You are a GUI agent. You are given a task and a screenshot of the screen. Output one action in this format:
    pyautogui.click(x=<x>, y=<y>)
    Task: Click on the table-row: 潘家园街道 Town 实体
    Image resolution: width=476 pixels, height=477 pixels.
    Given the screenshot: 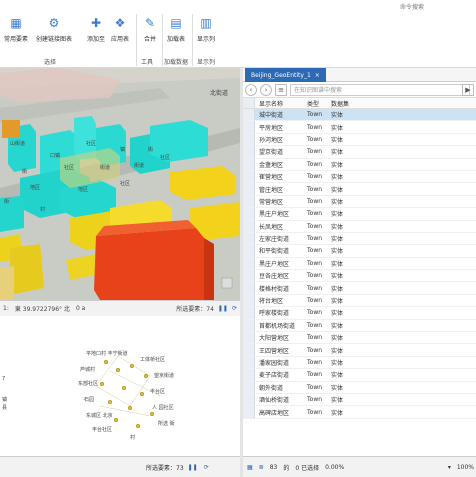 What is the action you would take?
    pyautogui.click(x=359, y=363)
    